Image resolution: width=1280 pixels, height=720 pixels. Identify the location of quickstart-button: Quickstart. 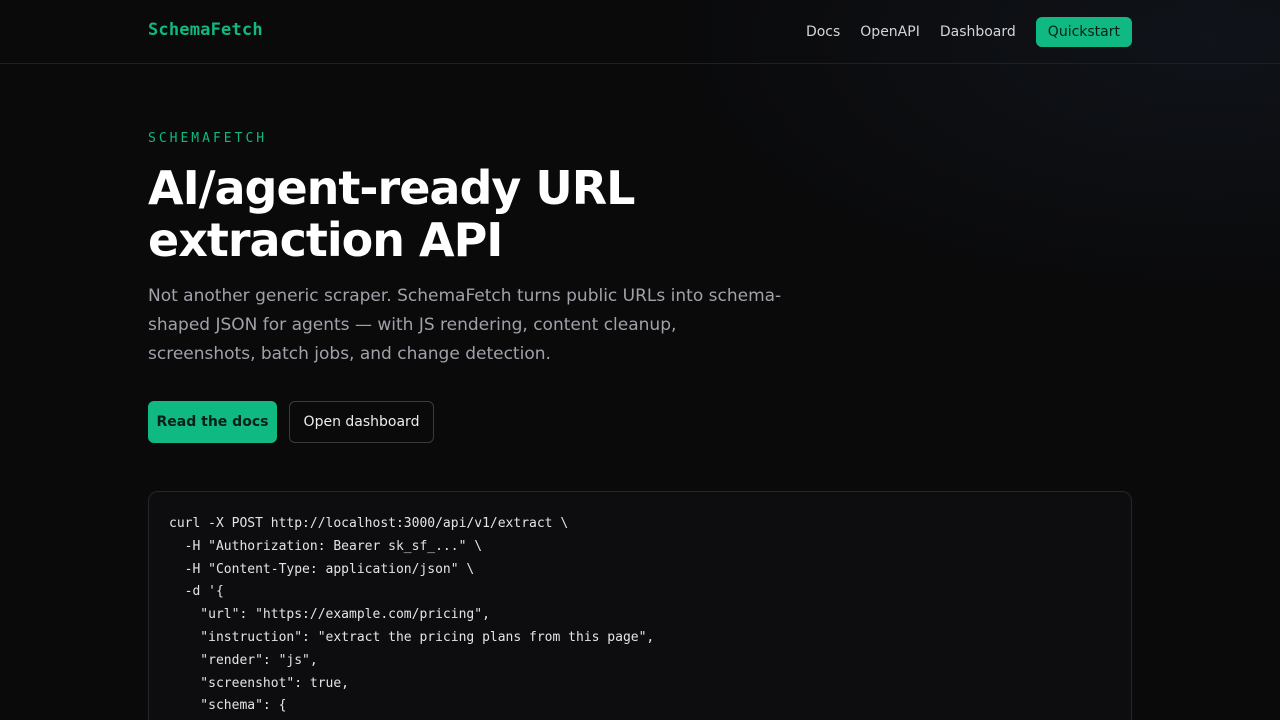
(1083, 32).